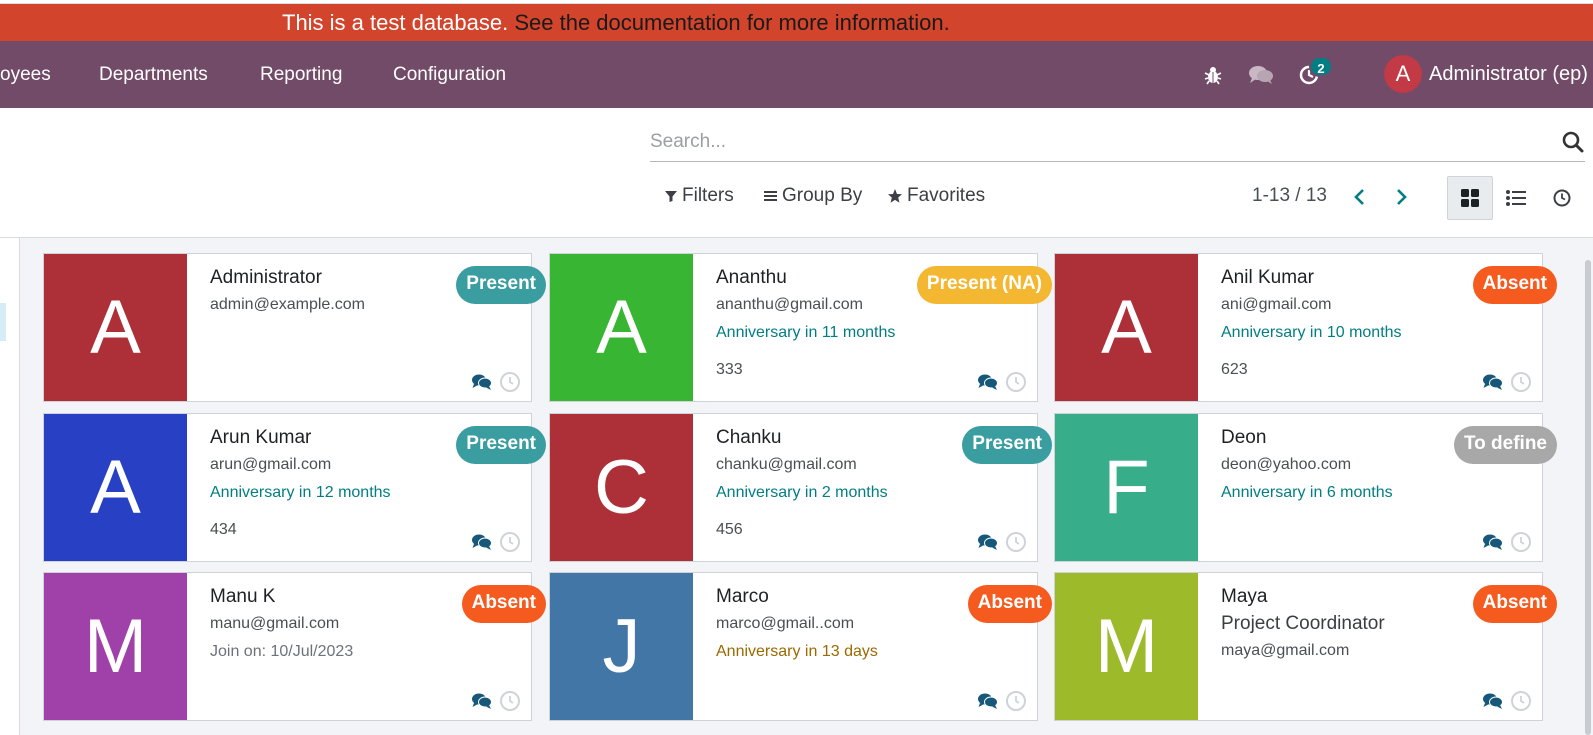 This screenshot has width=1593, height=735. Describe the element at coordinates (294, 327) in the screenshot. I see `employee-card: A Administrator admin@example.com Present` at that location.